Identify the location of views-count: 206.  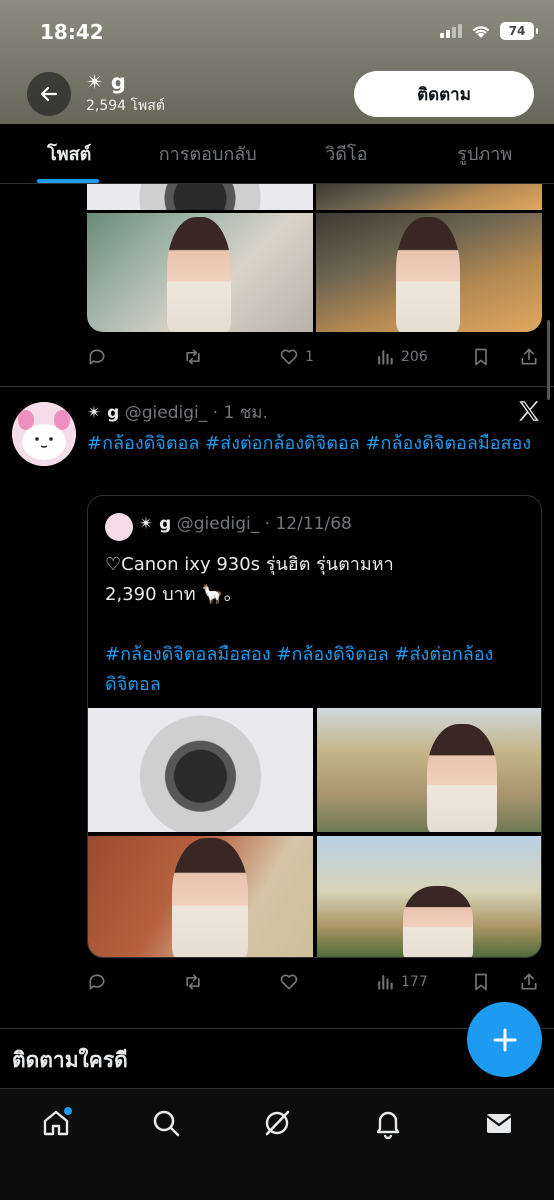
(414, 357).